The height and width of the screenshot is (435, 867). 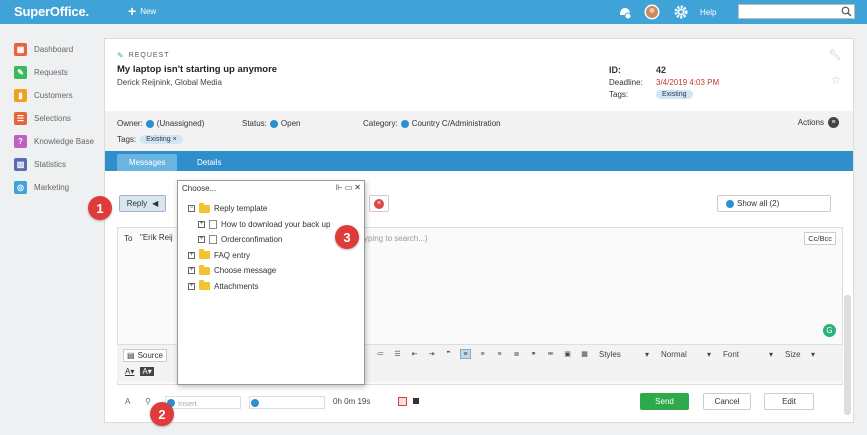 What do you see at coordinates (499, 354) in the screenshot?
I see `align-right-icon: ≡` at bounding box center [499, 354].